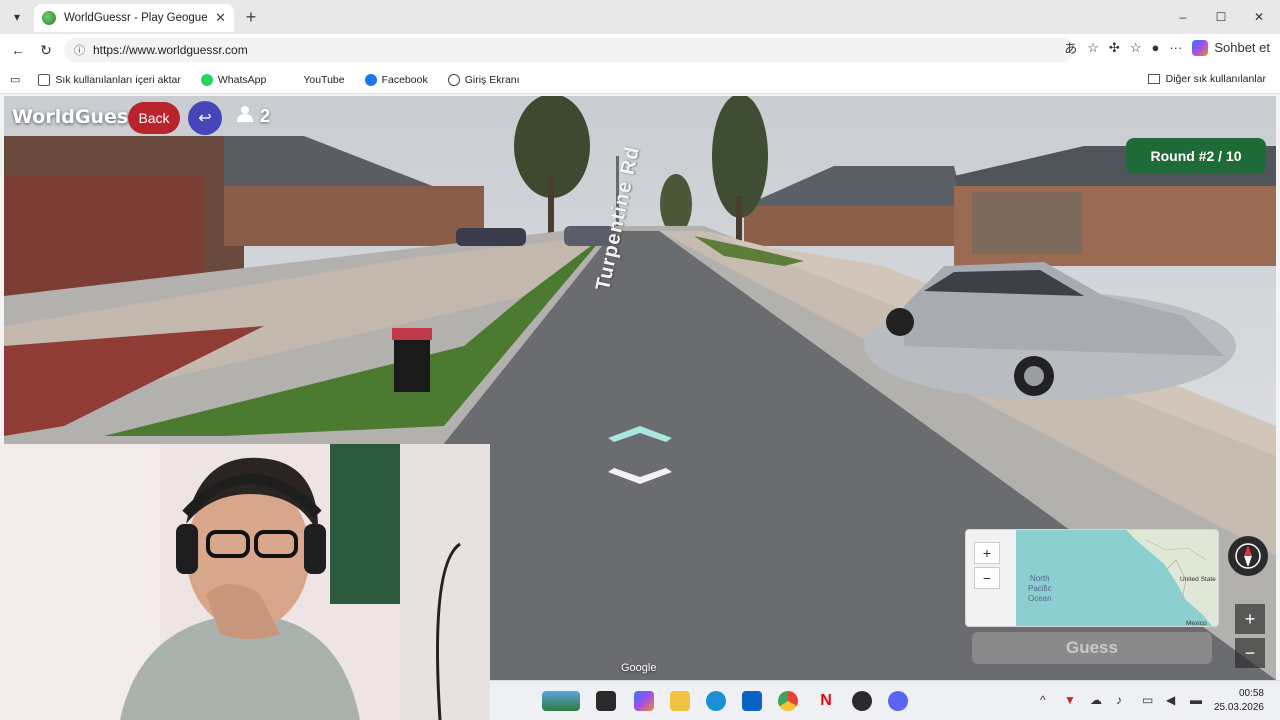 The height and width of the screenshot is (720, 1280). Describe the element at coordinates (1196, 700) in the screenshot. I see `battery-icon: ▬` at that location.